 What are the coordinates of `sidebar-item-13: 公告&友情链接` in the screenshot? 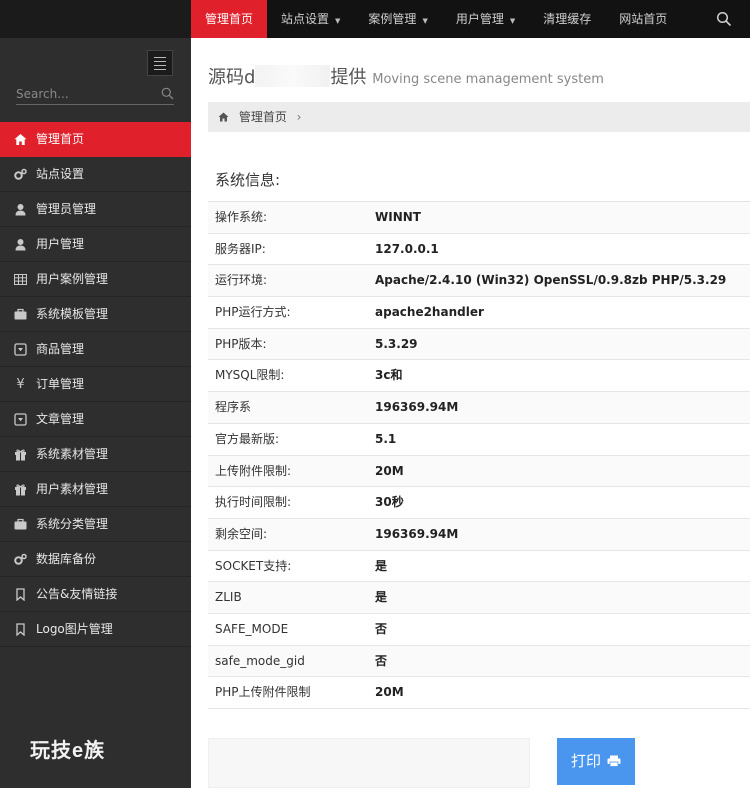 It's located at (95, 594).